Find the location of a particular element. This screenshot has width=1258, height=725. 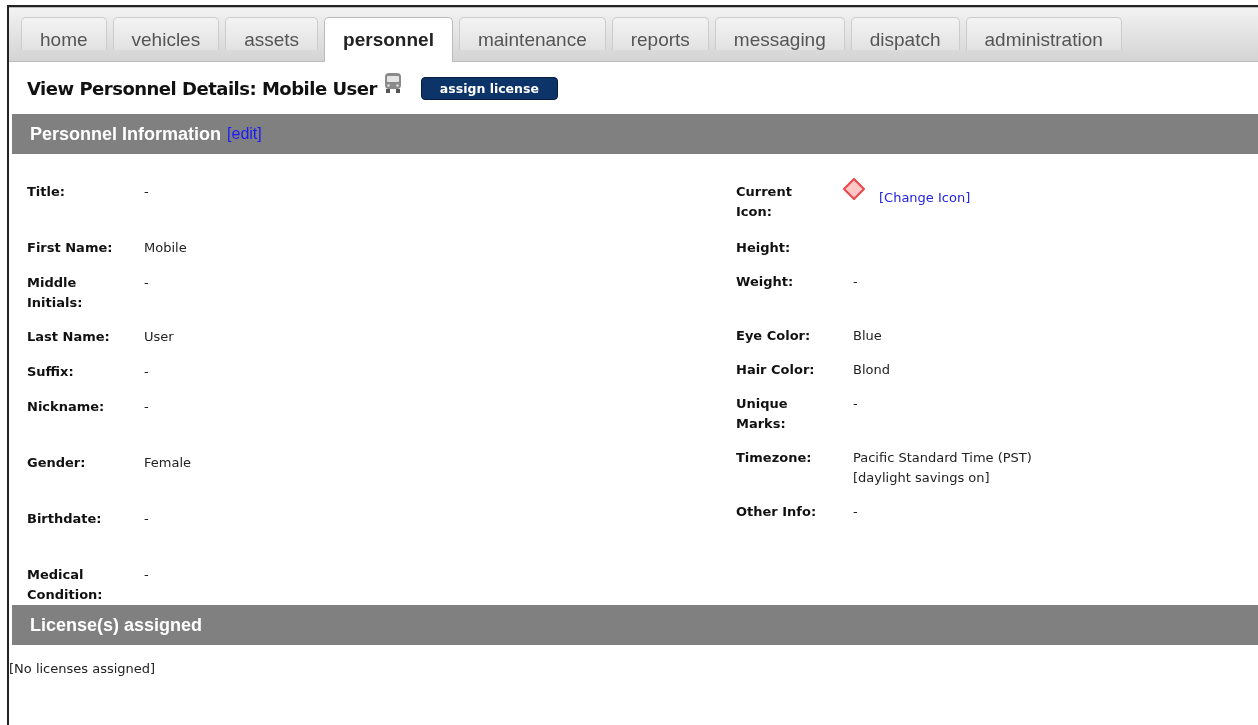

field-value: Mobile is located at coordinates (165, 248).